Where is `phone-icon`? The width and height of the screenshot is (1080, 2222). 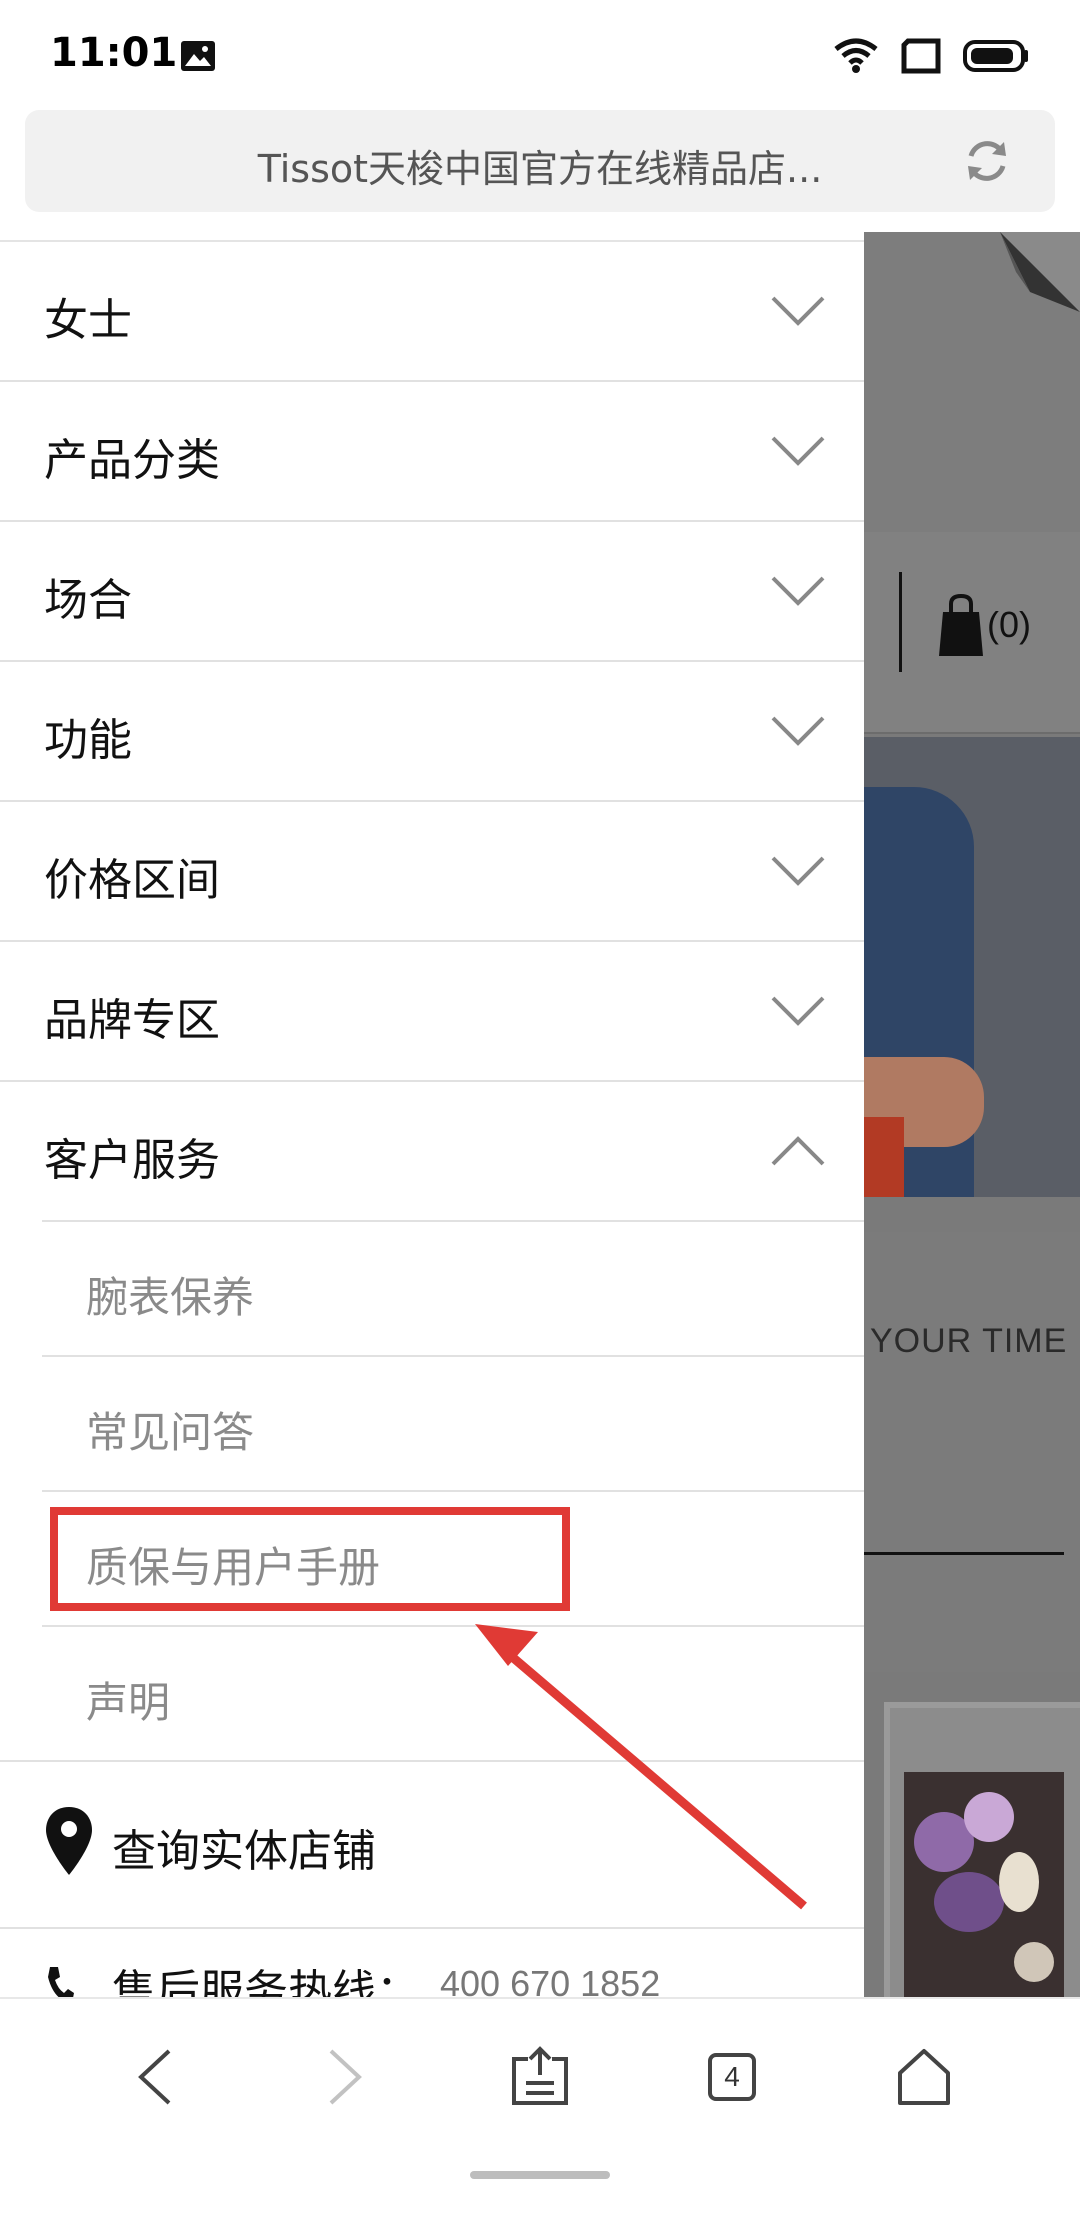 phone-icon is located at coordinates (61, 1982).